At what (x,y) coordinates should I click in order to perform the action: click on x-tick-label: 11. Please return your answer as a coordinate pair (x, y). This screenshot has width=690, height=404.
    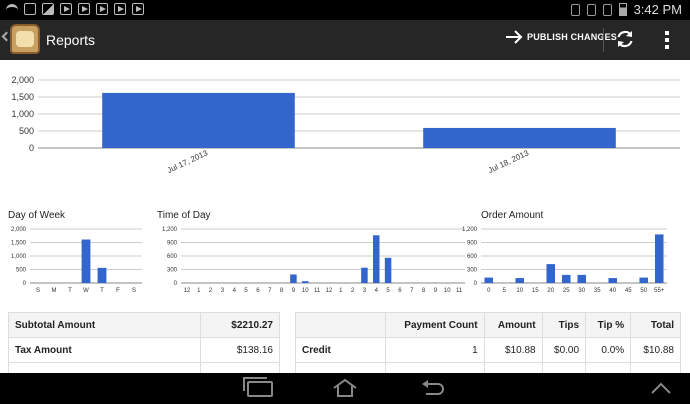
    Looking at the image, I should click on (317, 291).